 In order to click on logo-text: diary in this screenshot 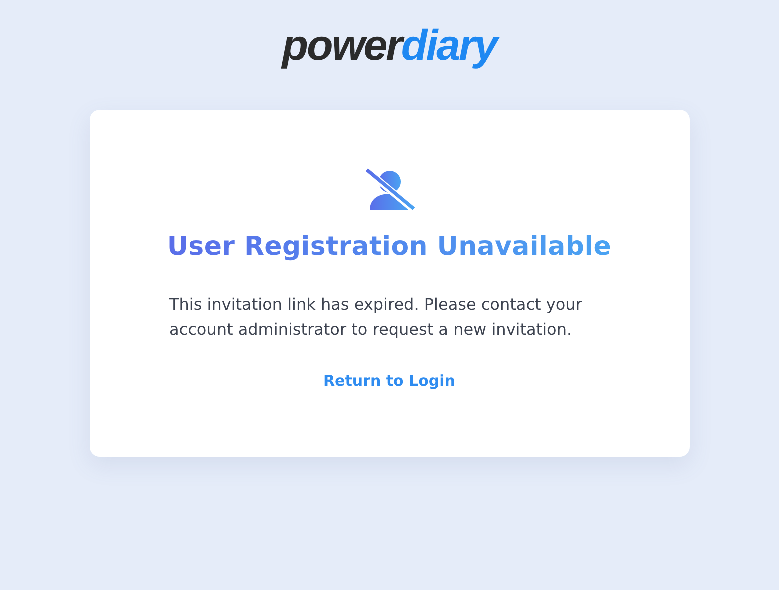, I will do `click(449, 46)`.